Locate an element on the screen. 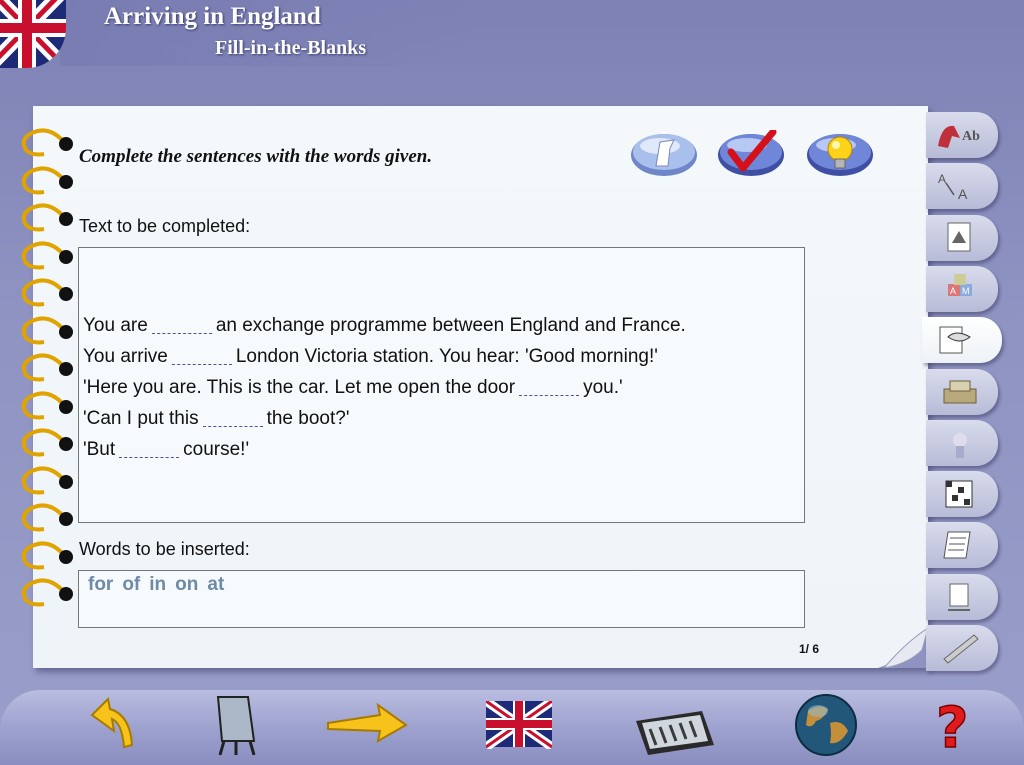 The image size is (1024, 765). word-chip: in is located at coordinates (157, 585).